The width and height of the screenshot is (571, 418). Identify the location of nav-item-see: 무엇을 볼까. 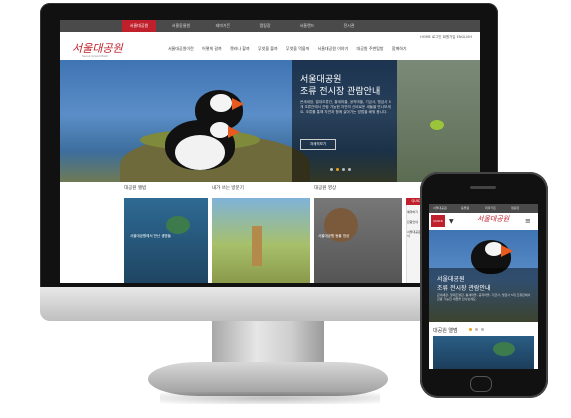
(268, 48).